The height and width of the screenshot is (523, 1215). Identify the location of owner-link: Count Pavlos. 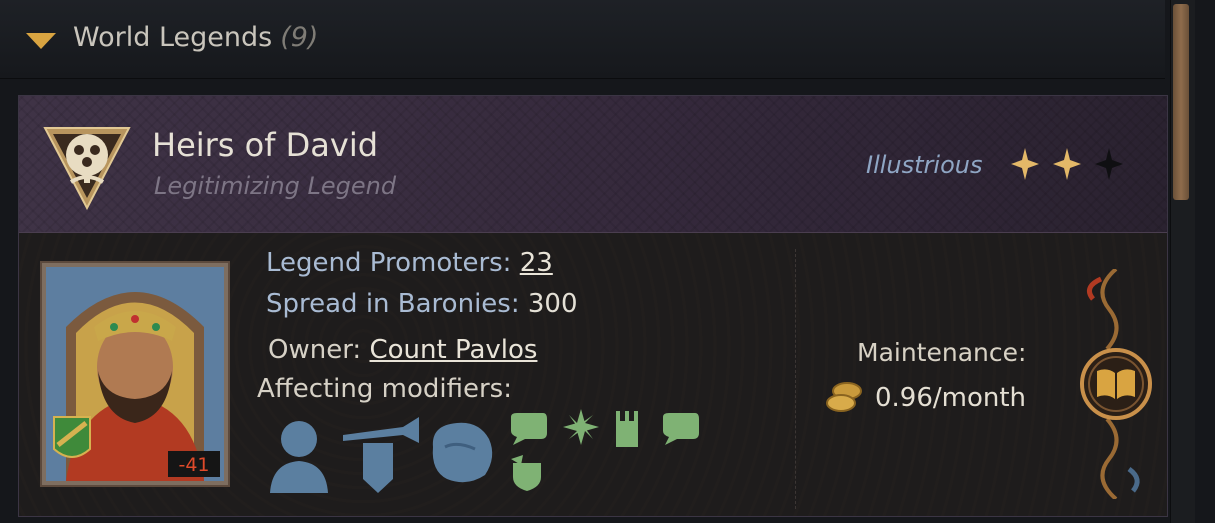
(453, 350).